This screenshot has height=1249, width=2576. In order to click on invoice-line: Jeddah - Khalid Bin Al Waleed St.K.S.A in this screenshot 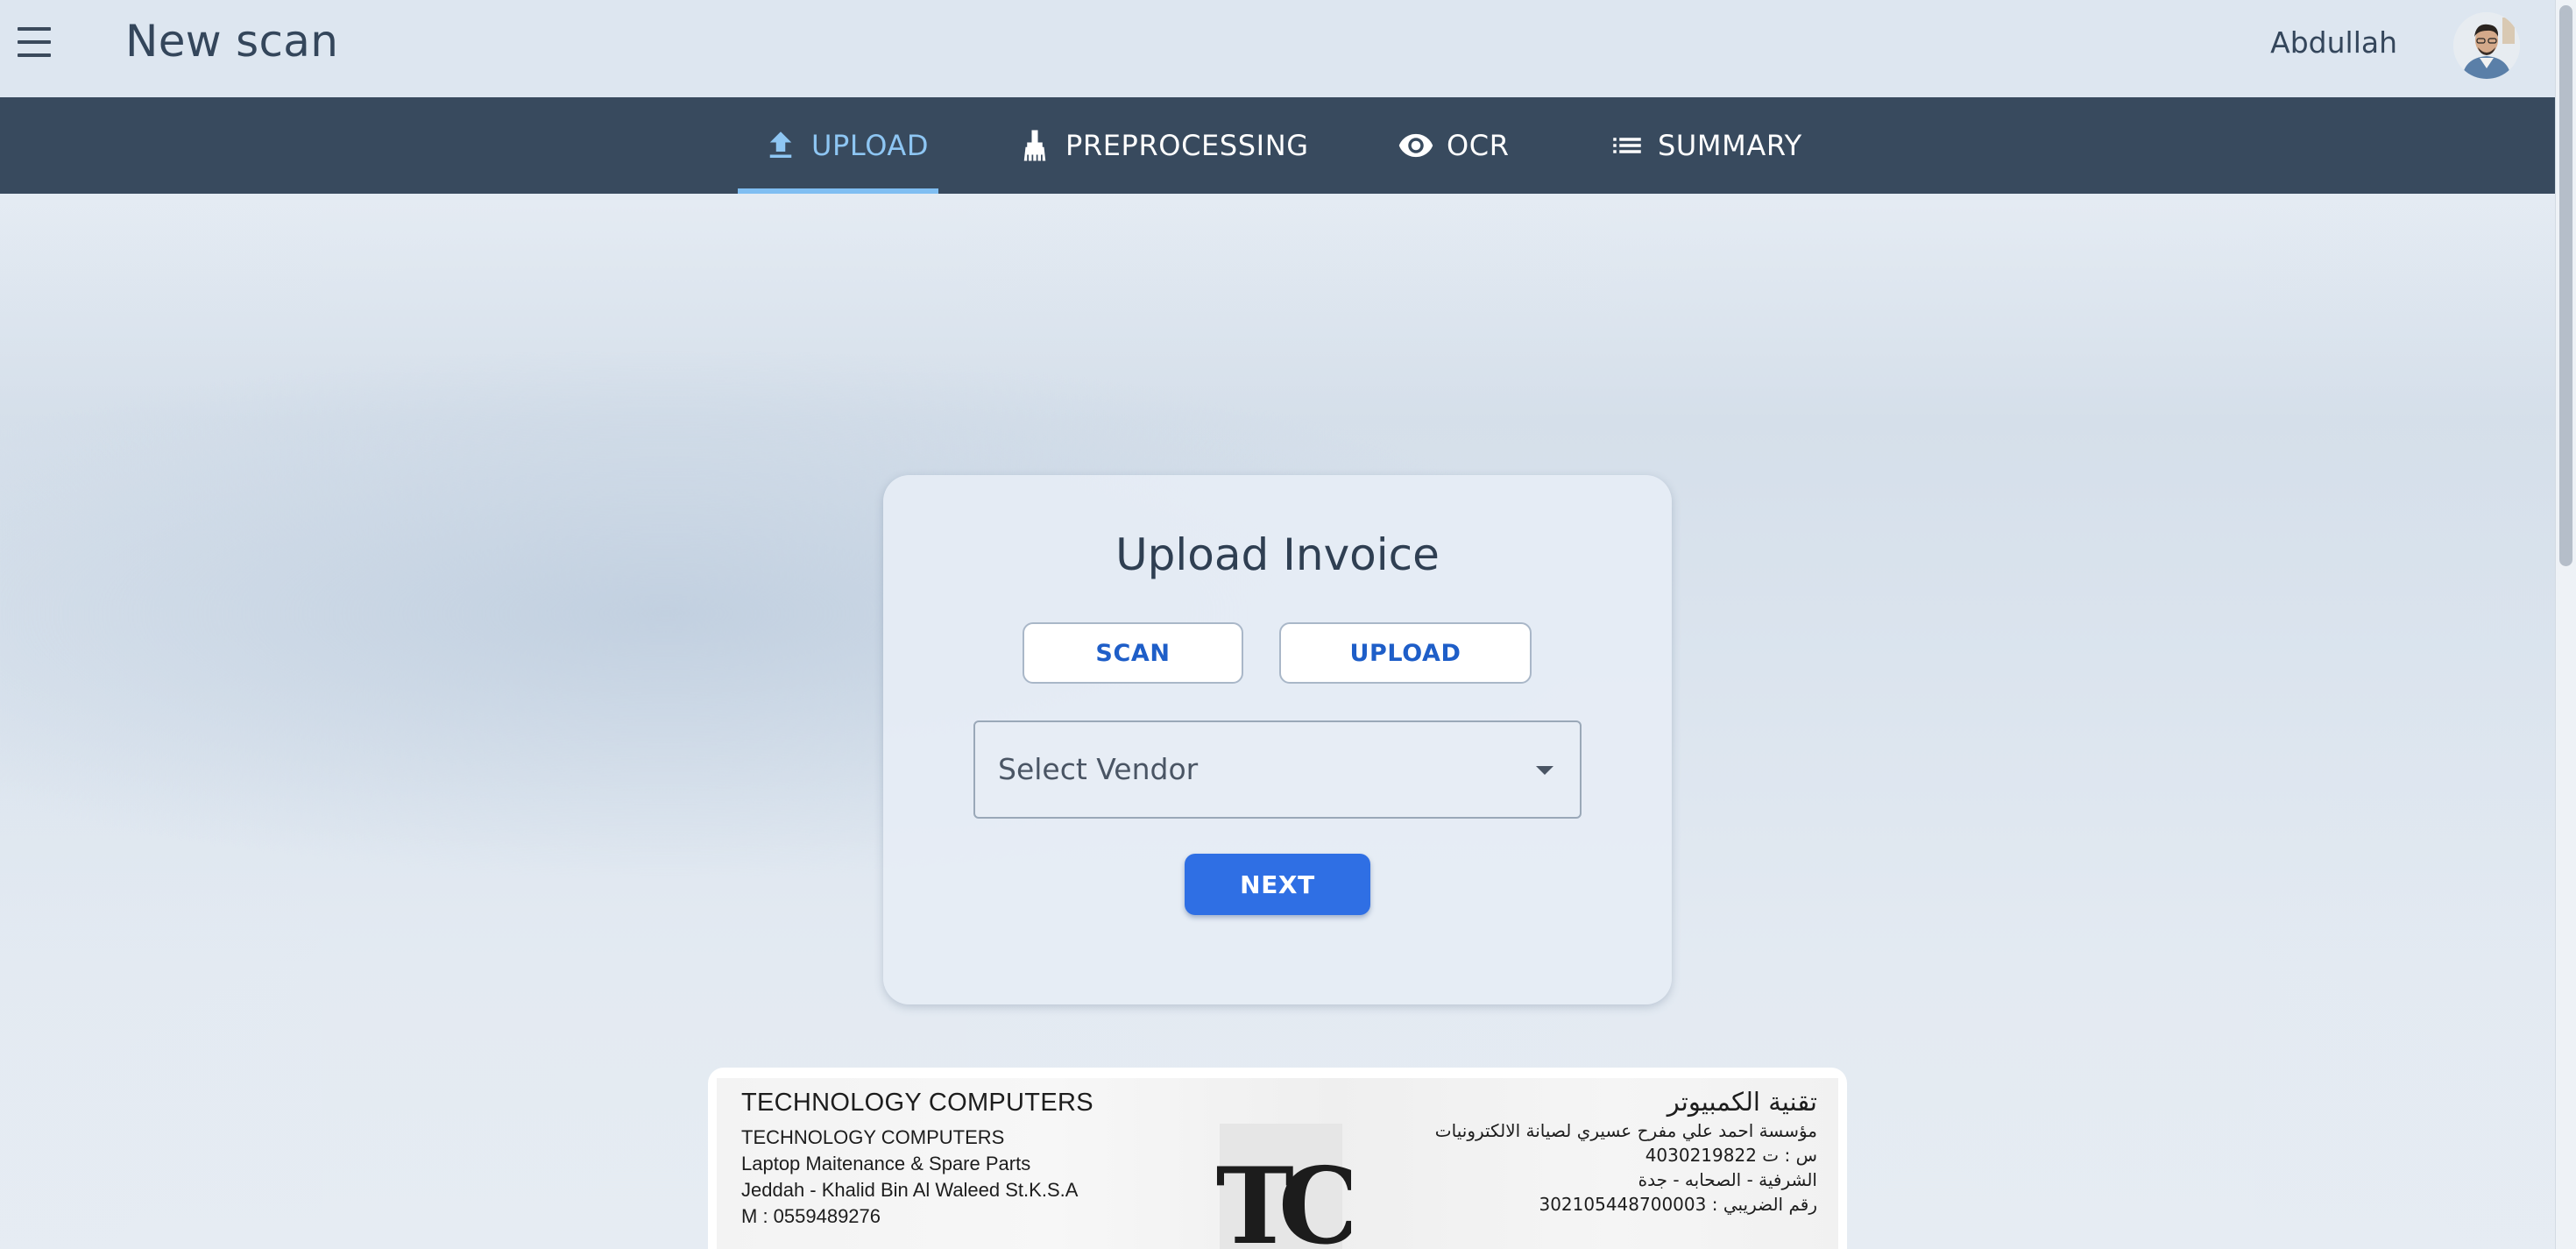, I will do `click(910, 1190)`.